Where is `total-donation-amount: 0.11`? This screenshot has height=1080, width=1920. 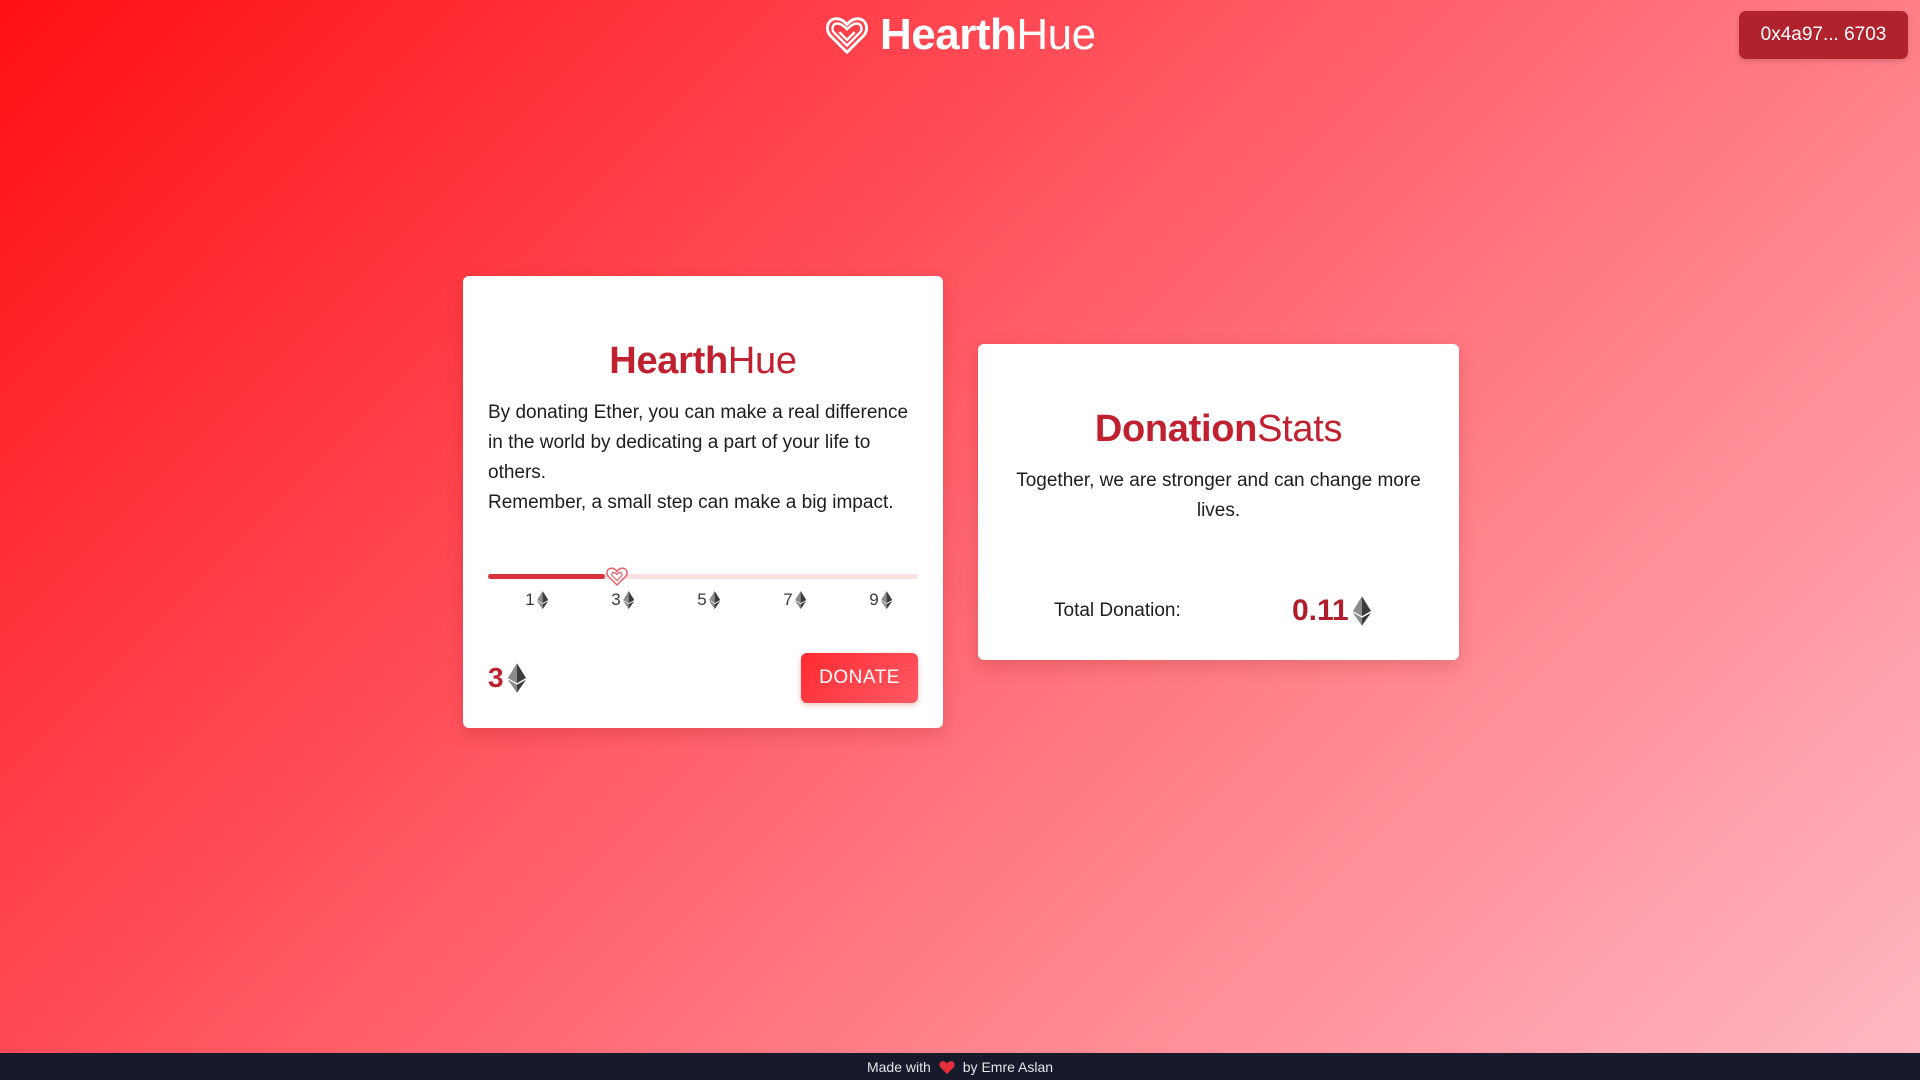
total-donation-amount: 0.11 is located at coordinates (1320, 610).